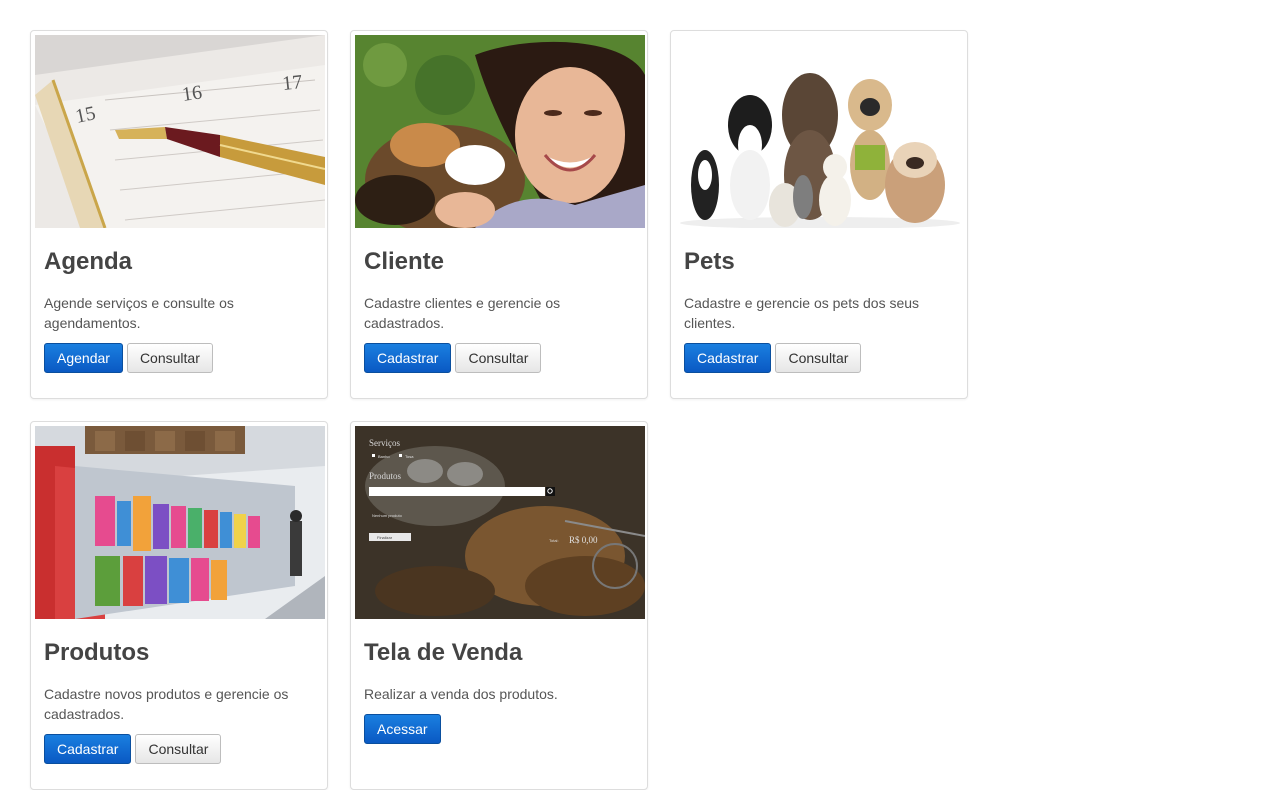  I want to click on svg-text: Serviços, so click(384, 443).